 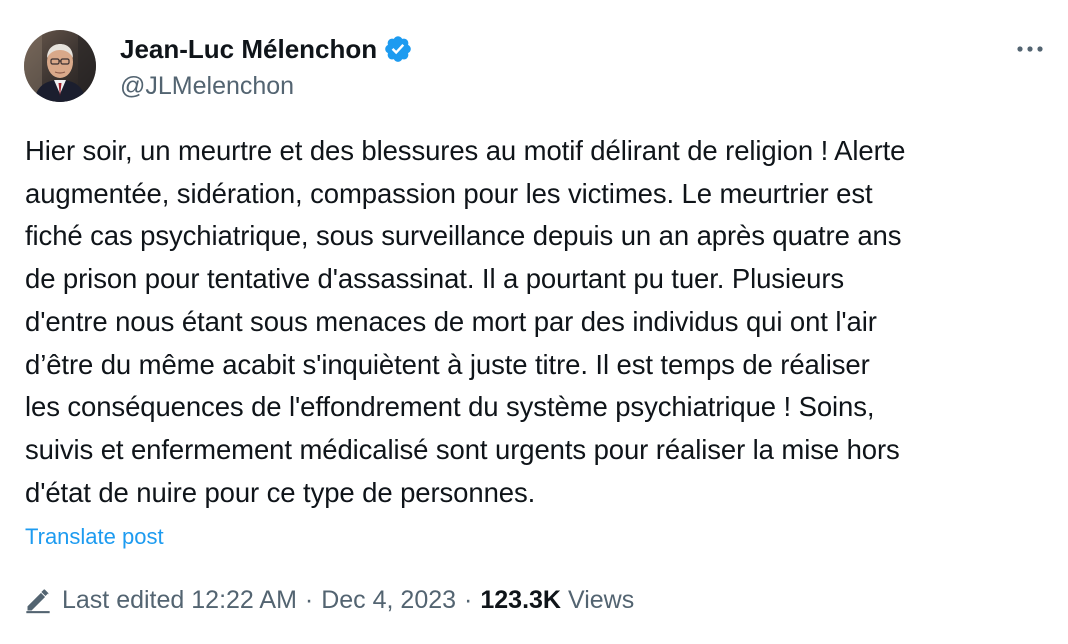 I want to click on avatar, so click(x=60, y=66).